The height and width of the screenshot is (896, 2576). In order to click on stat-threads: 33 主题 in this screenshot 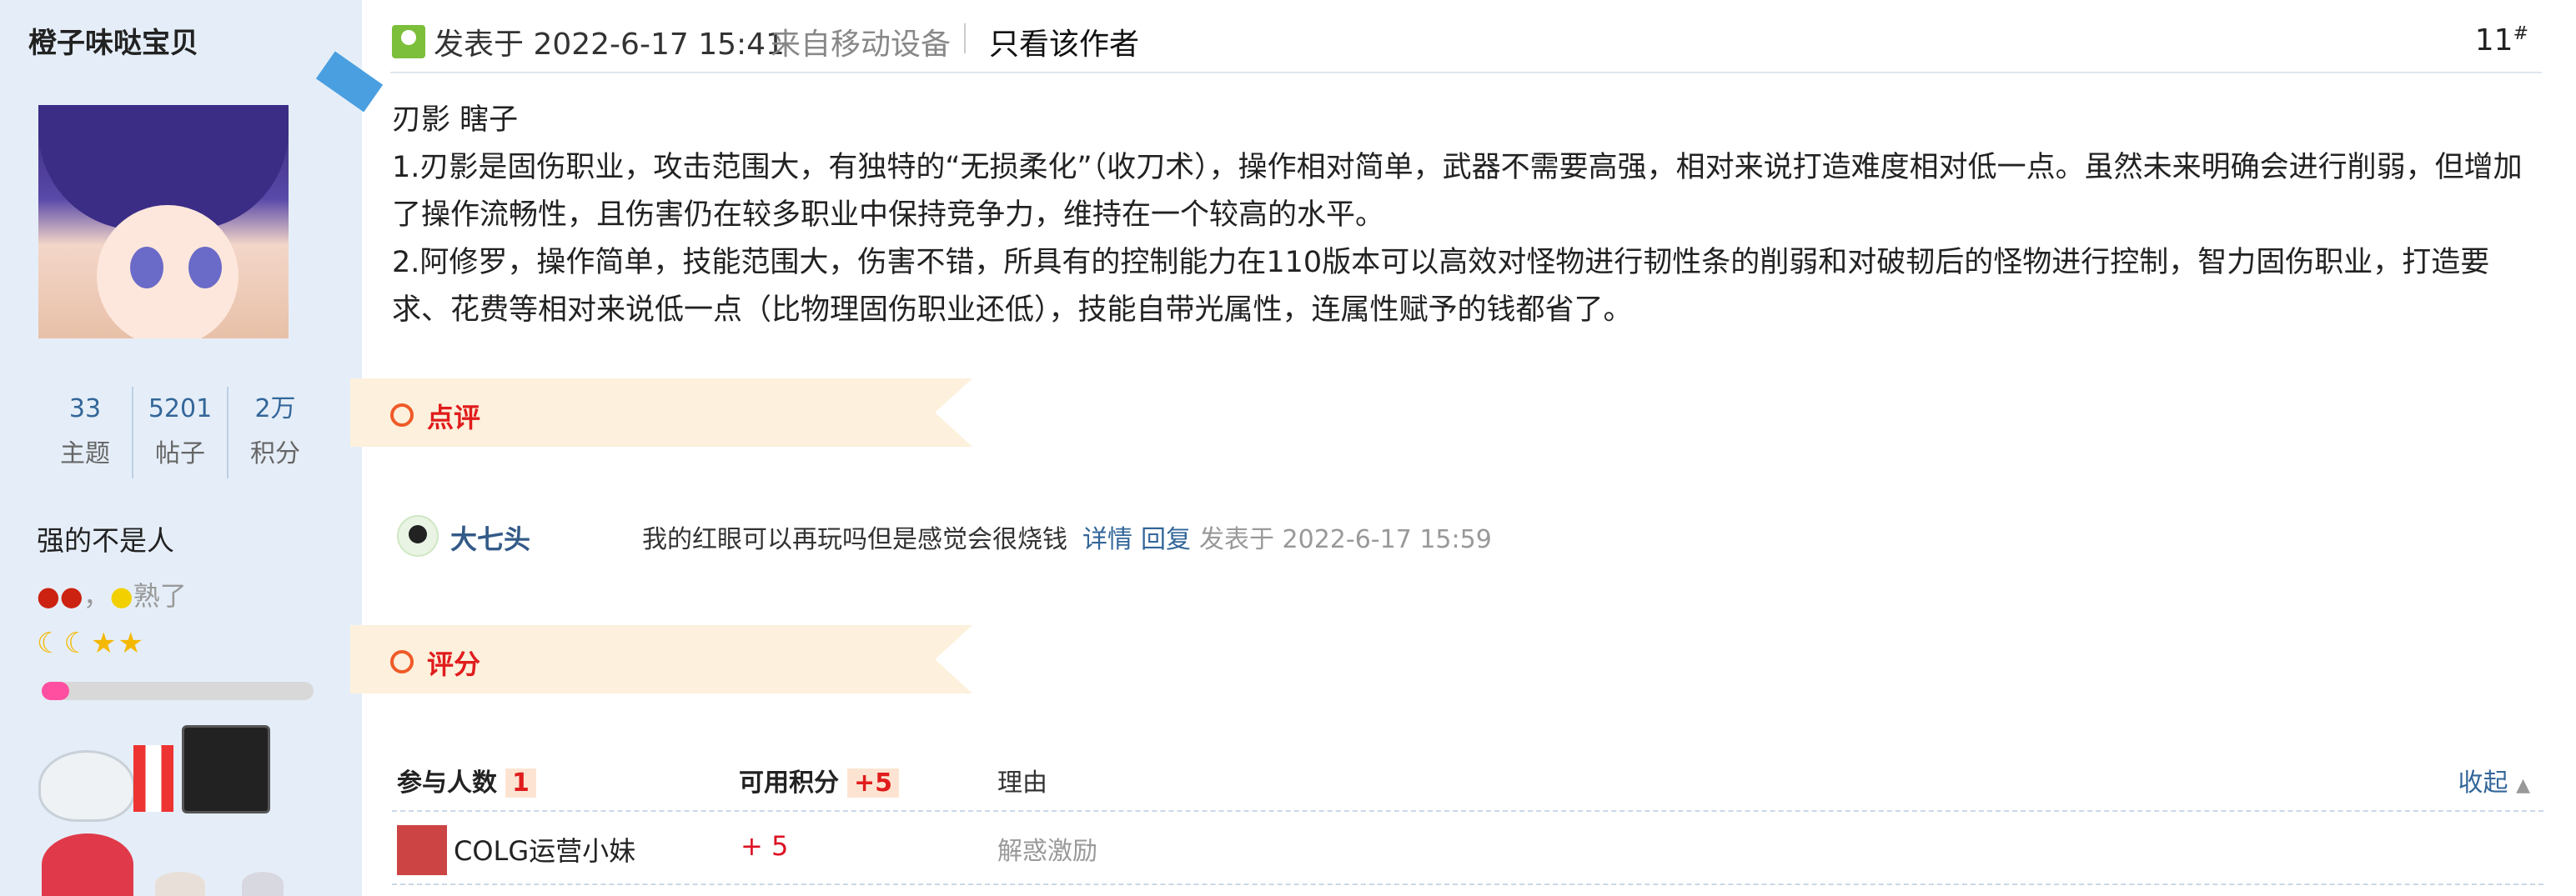, I will do `click(85, 433)`.